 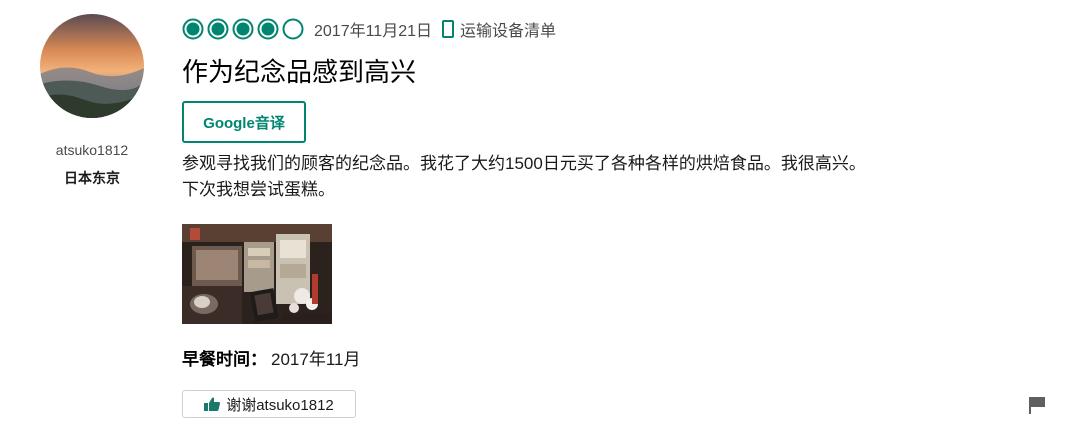 I want to click on thanks-button-label: 谢谢atsuko1812, so click(x=280, y=405).